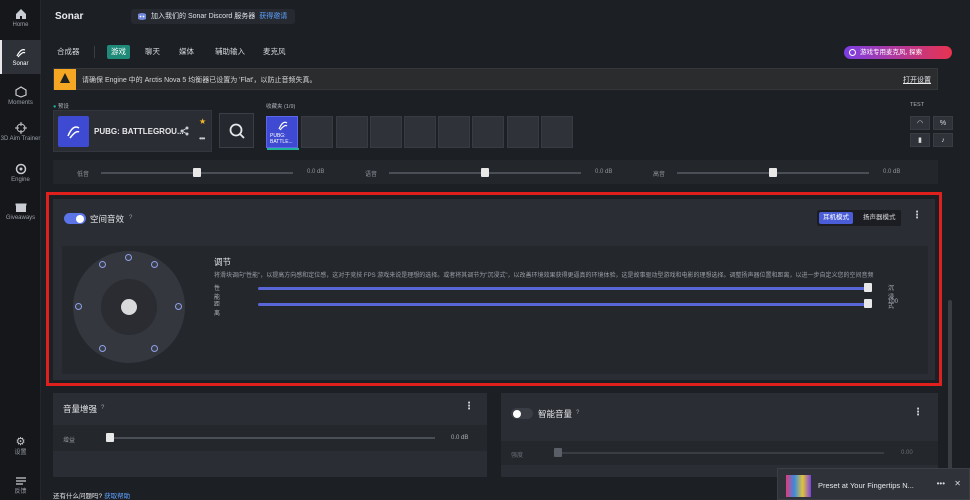 The height and width of the screenshot is (500, 970). What do you see at coordinates (129, 307) in the screenshot?
I see `speaker-layout-circle` at bounding box center [129, 307].